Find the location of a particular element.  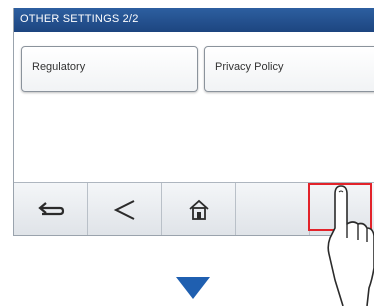

return-button is located at coordinates (51, 209).